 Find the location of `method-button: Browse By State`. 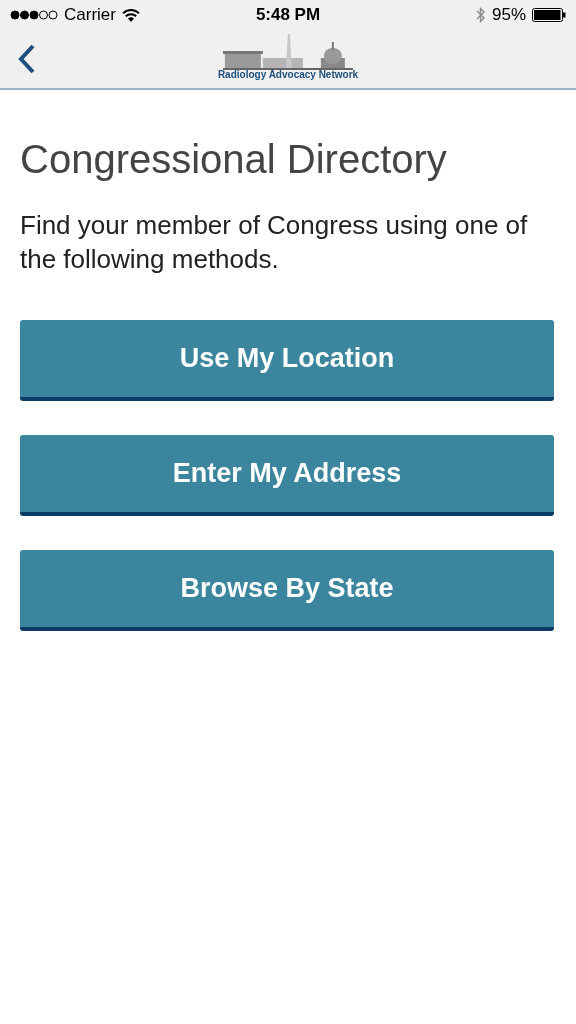

method-button: Browse By State is located at coordinates (287, 590).